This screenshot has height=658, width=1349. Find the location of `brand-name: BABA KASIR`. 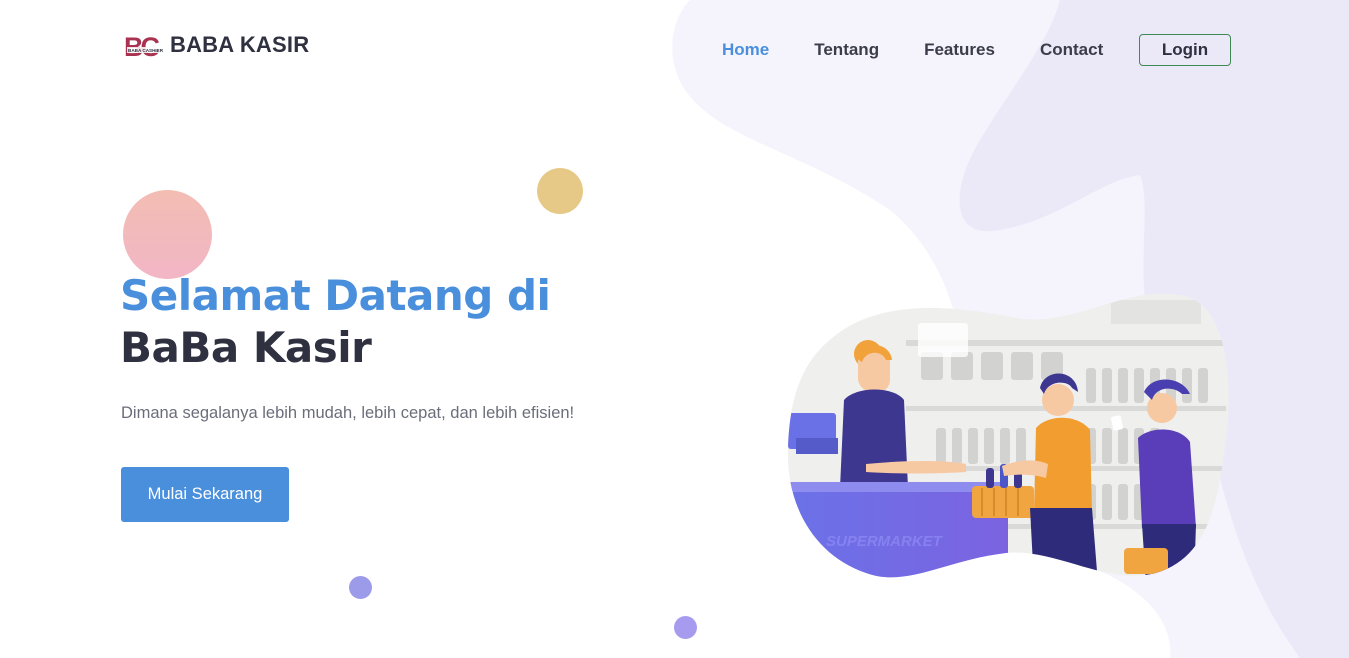

brand-name: BABA KASIR is located at coordinates (240, 44).